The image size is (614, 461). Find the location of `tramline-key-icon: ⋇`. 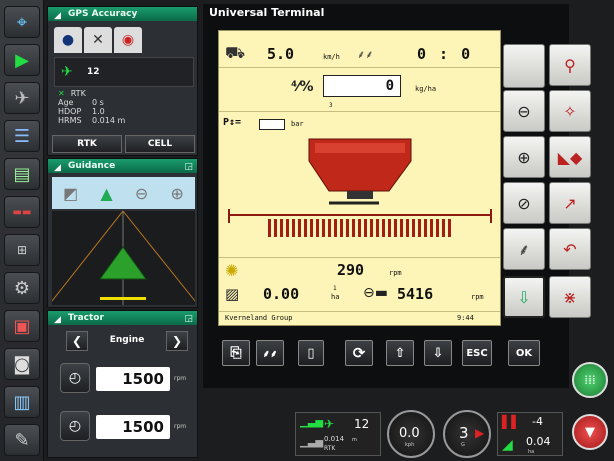

tramline-key-icon: ⋇ is located at coordinates (570, 297).